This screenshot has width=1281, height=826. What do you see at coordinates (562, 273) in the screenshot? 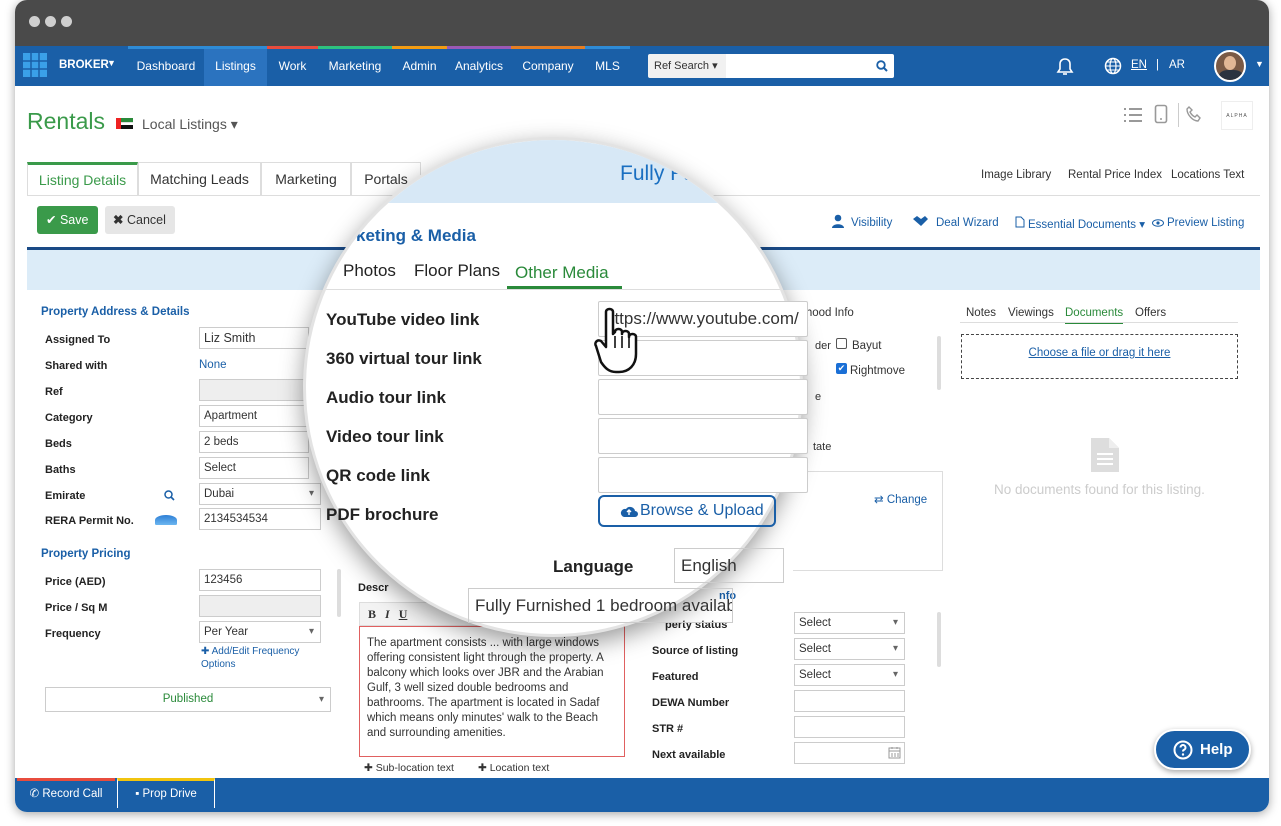
I see `tab-other-media: Other Media` at bounding box center [562, 273].